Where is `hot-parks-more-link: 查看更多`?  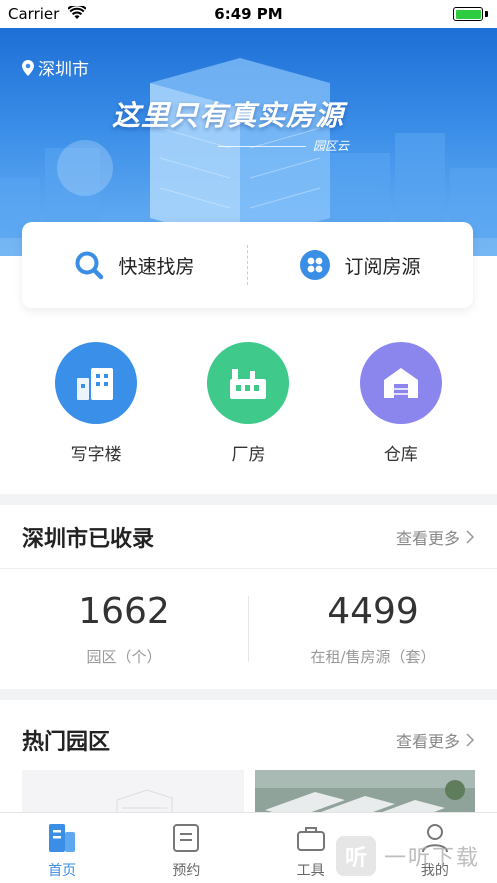 hot-parks-more-link: 查看更多 is located at coordinates (435, 740).